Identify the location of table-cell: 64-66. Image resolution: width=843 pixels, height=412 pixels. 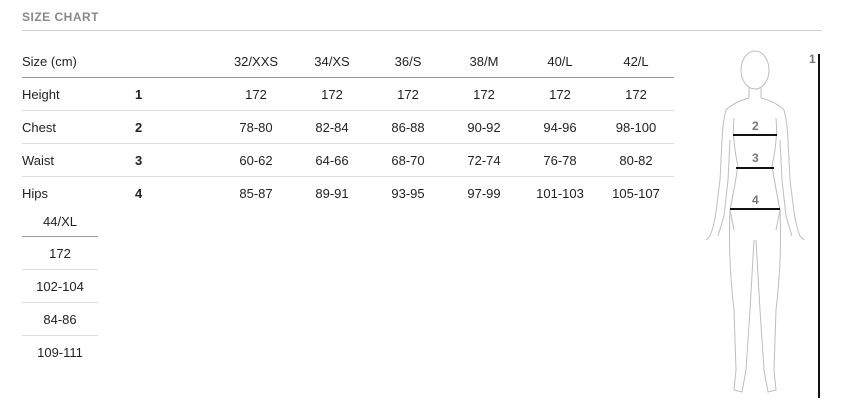
(332, 160).